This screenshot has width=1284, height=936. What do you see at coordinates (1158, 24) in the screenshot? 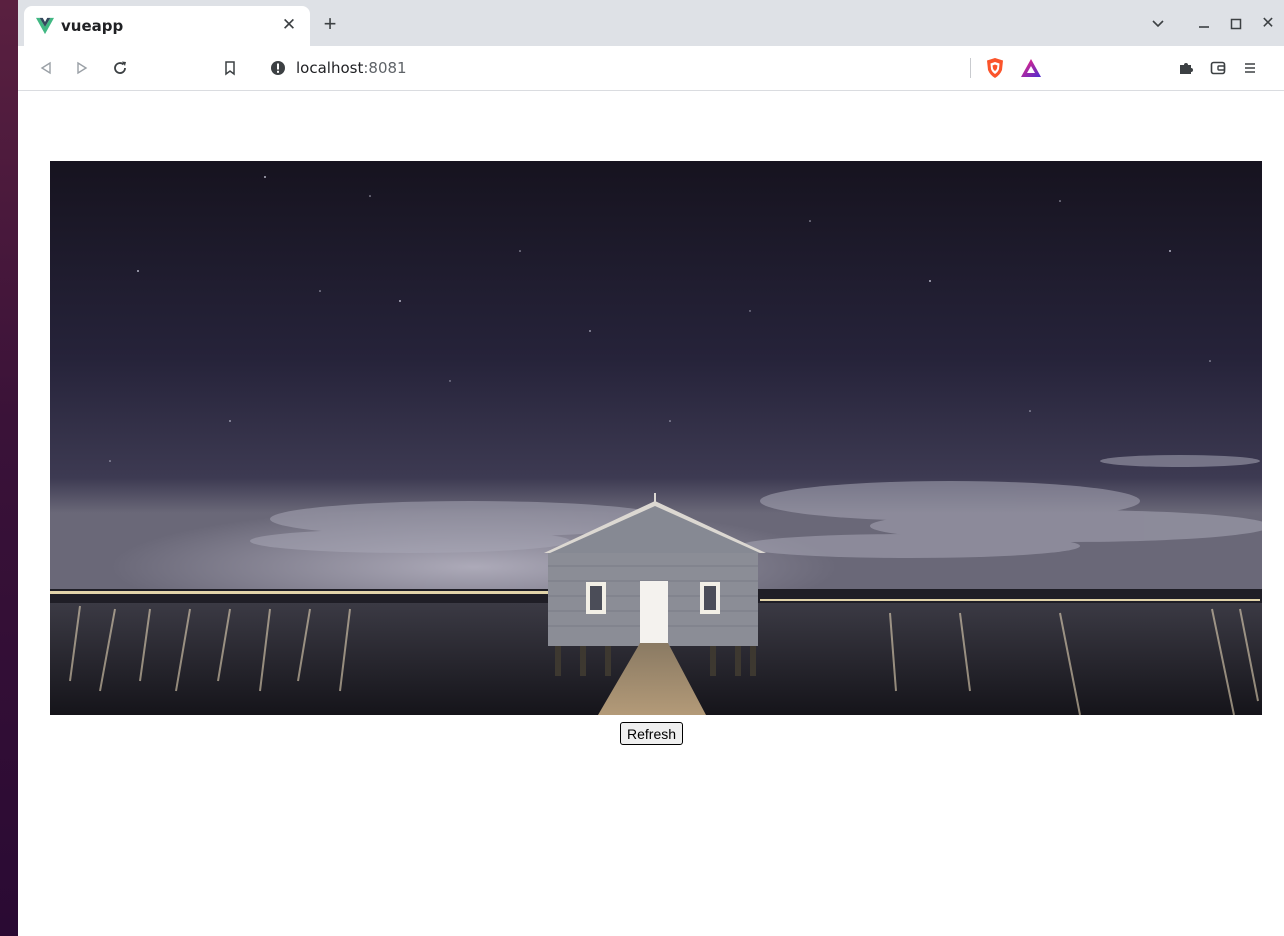
I see `tab-search-icon` at bounding box center [1158, 24].